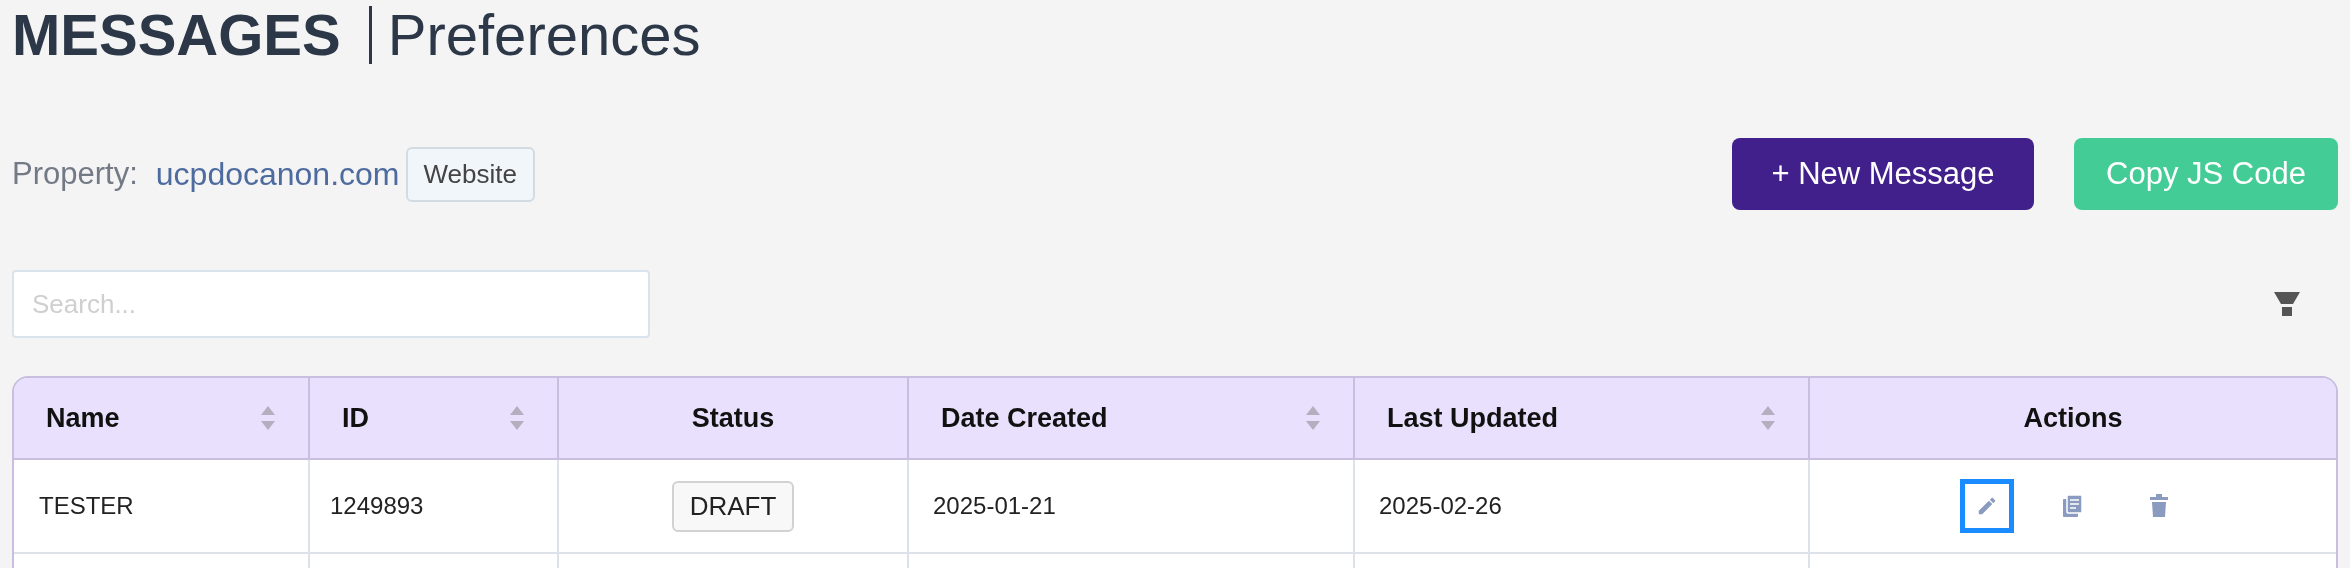 The image size is (2350, 568). What do you see at coordinates (534, 35) in the screenshot?
I see `page-subtitle: Preferences` at bounding box center [534, 35].